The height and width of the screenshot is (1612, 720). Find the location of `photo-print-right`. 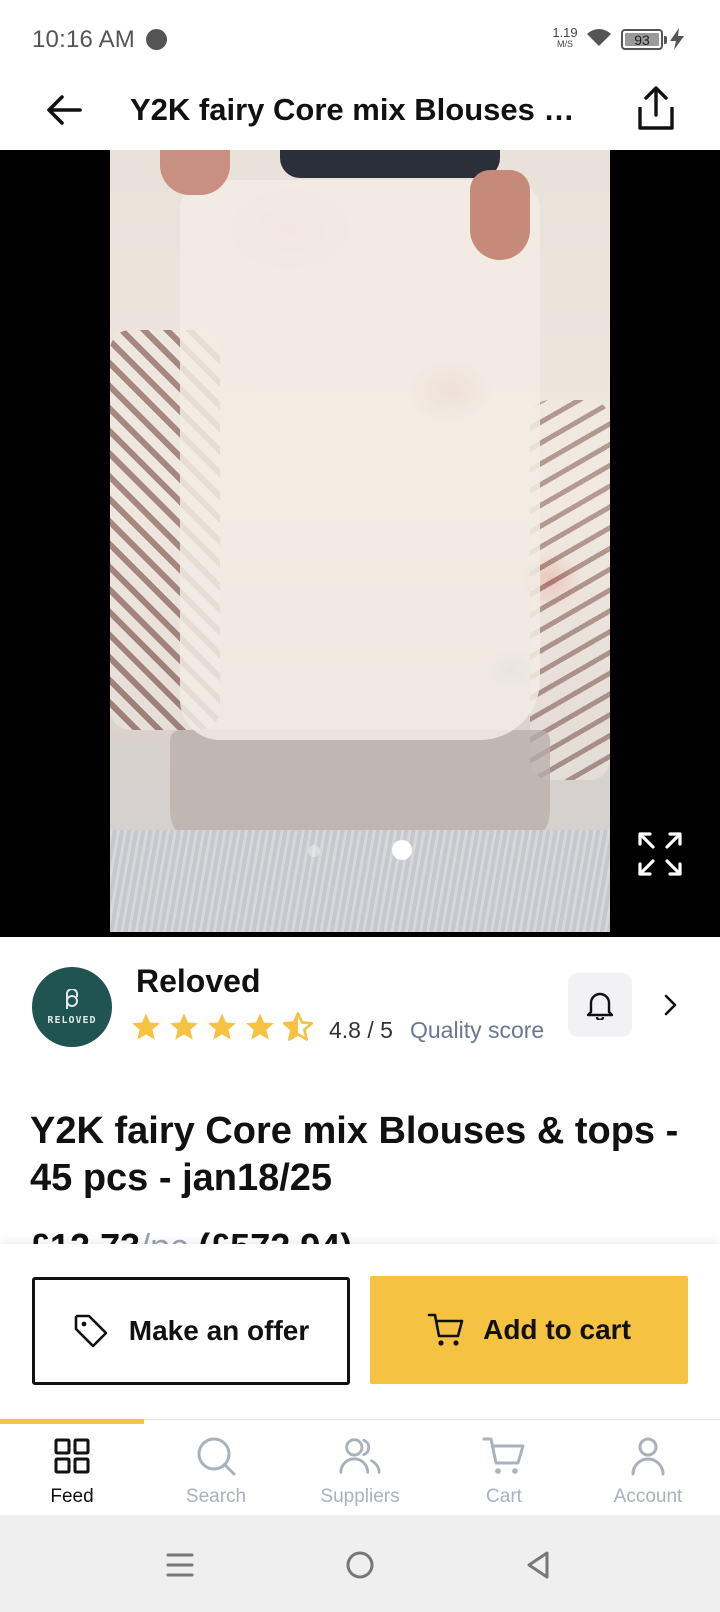

photo-print-right is located at coordinates (570, 590).